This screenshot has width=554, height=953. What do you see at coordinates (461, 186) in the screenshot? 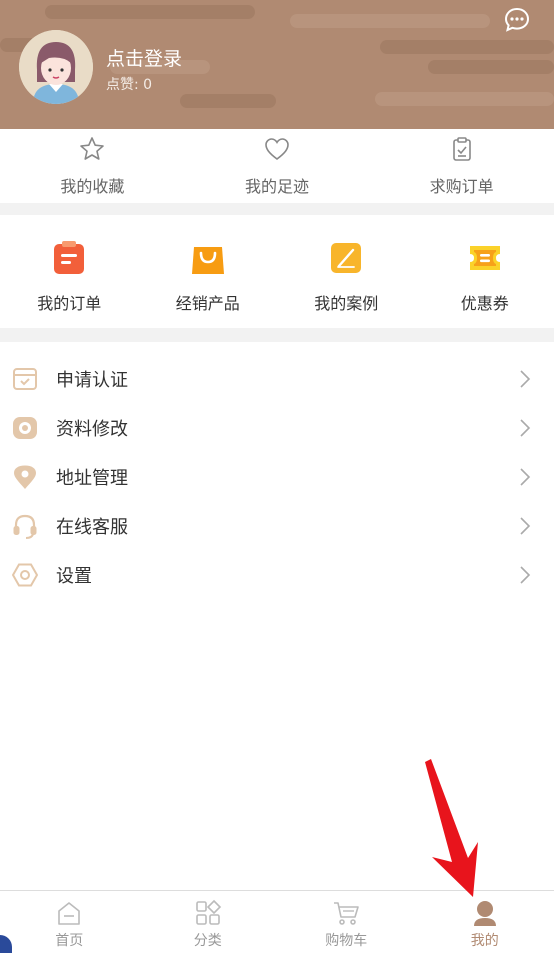
I see `purchase-orders-label: 求购订单` at bounding box center [461, 186].